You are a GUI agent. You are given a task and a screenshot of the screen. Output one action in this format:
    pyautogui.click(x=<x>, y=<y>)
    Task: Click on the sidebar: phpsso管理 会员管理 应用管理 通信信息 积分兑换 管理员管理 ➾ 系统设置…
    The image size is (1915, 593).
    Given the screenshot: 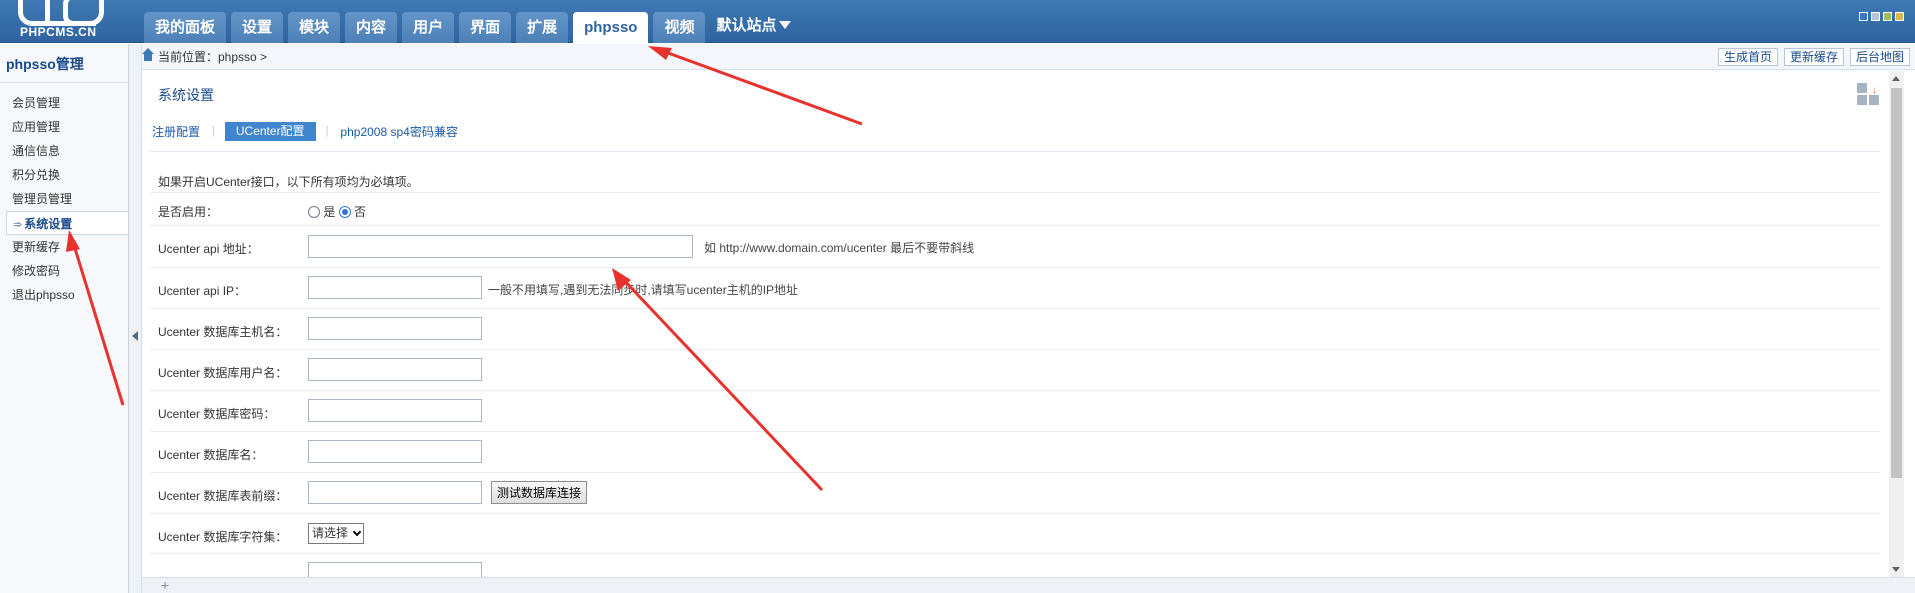 What is the action you would take?
    pyautogui.click(x=64, y=318)
    